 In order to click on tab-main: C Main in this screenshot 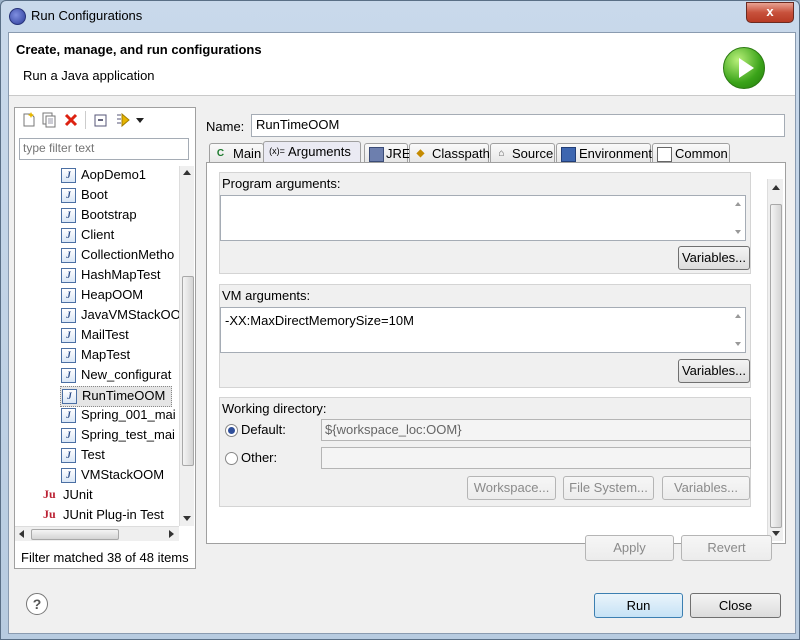, I will do `click(236, 153)`.